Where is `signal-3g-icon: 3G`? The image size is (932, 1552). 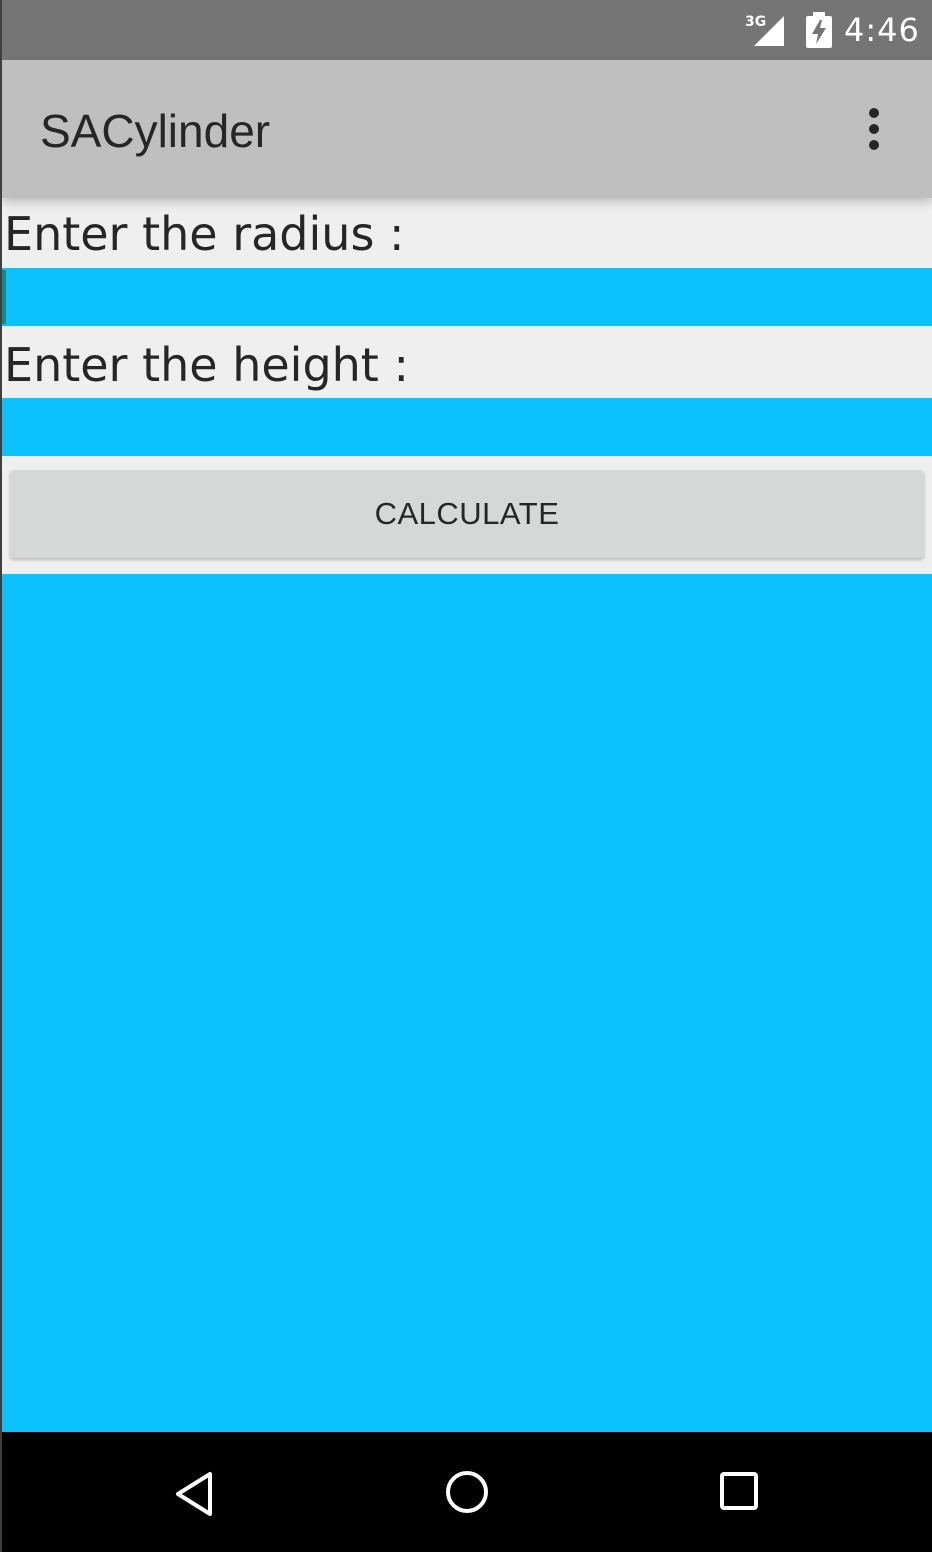 signal-3g-icon: 3G is located at coordinates (764, 30).